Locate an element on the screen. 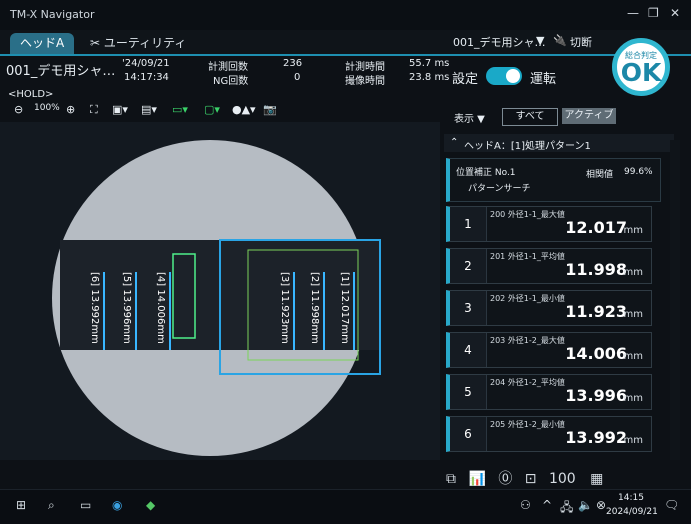 The image size is (691, 524). measurement-card-5: 5 204 外径1-2_平均値 13.996 mm is located at coordinates (549, 392).